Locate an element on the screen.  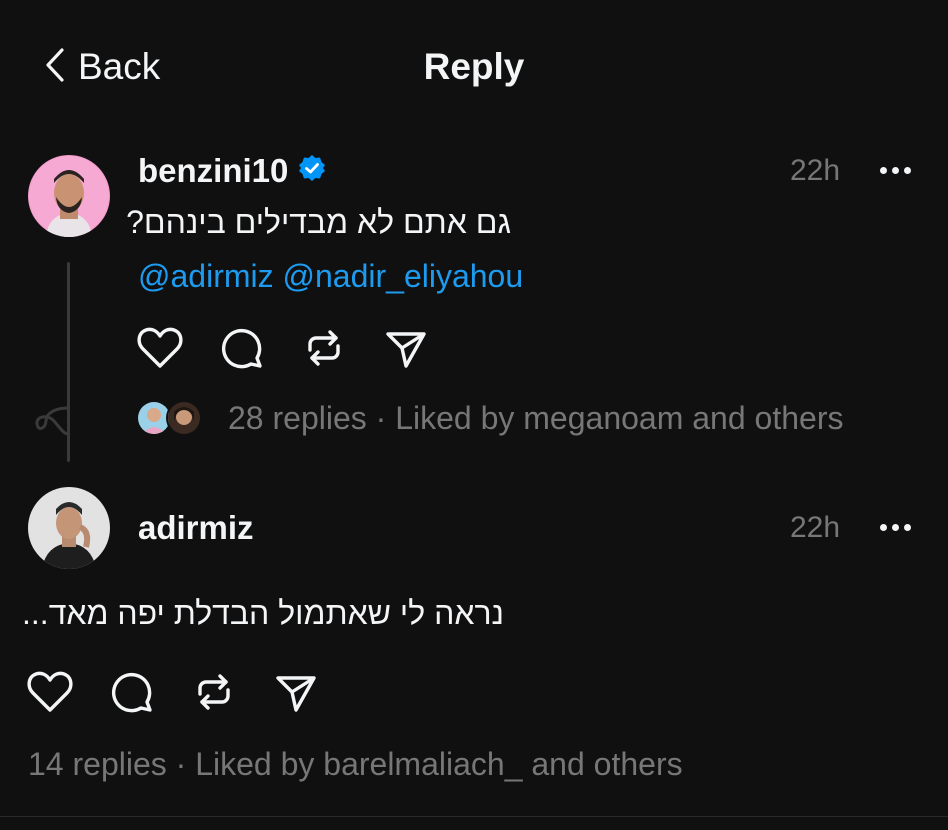
verified-badge-icon is located at coordinates (312, 171).